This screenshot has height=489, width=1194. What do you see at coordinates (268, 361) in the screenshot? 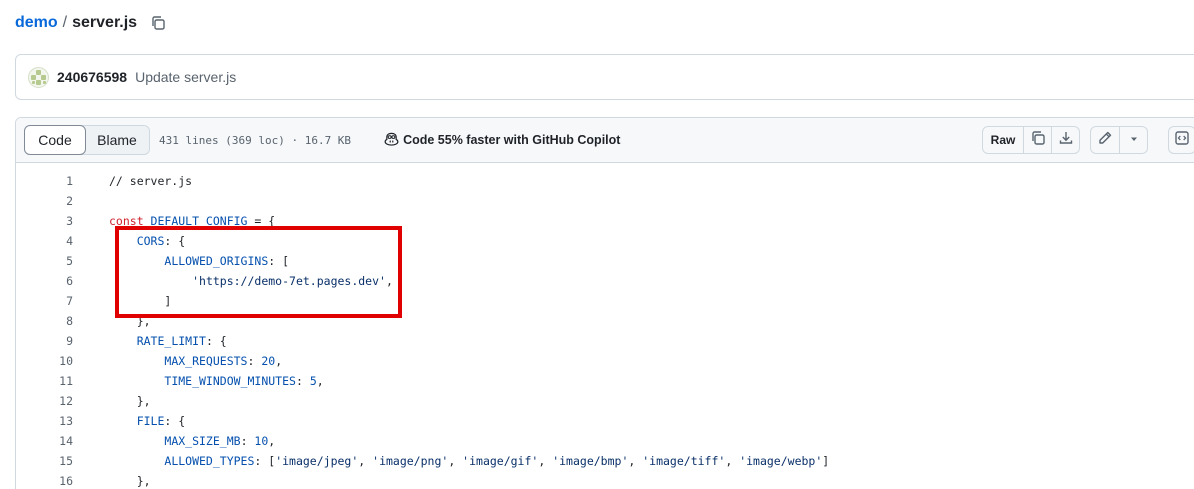
I see `code-token: 20` at bounding box center [268, 361].